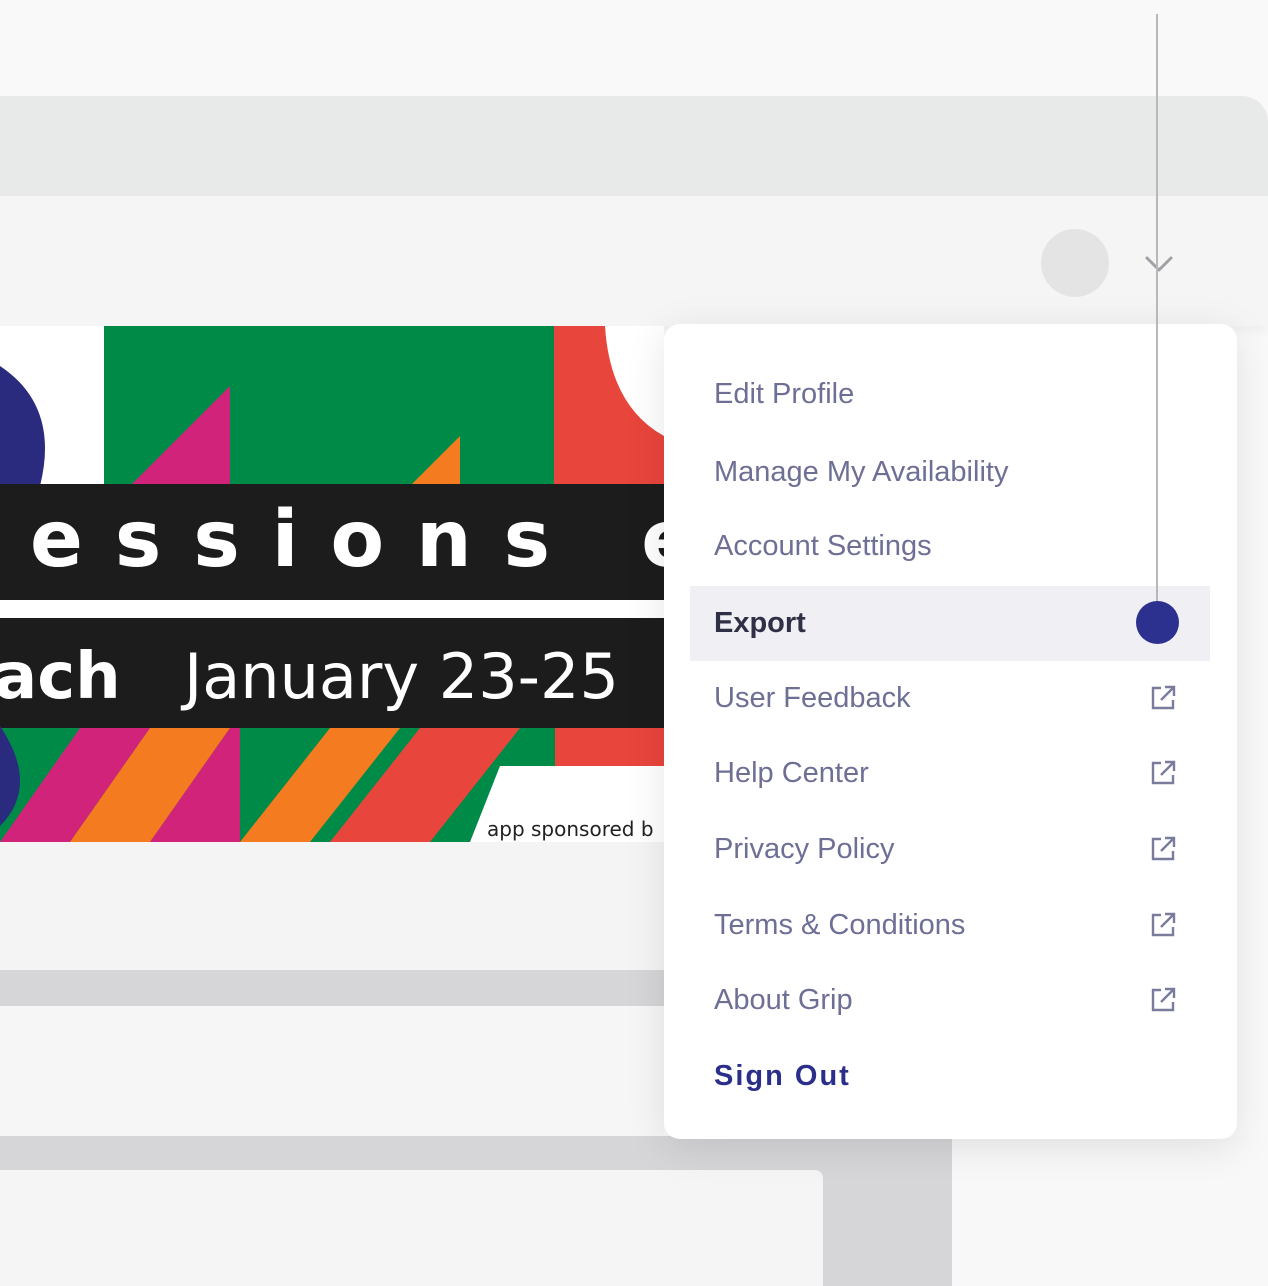 The width and height of the screenshot is (1268, 1286). What do you see at coordinates (791, 772) in the screenshot?
I see `menu-item-label: Help Center` at bounding box center [791, 772].